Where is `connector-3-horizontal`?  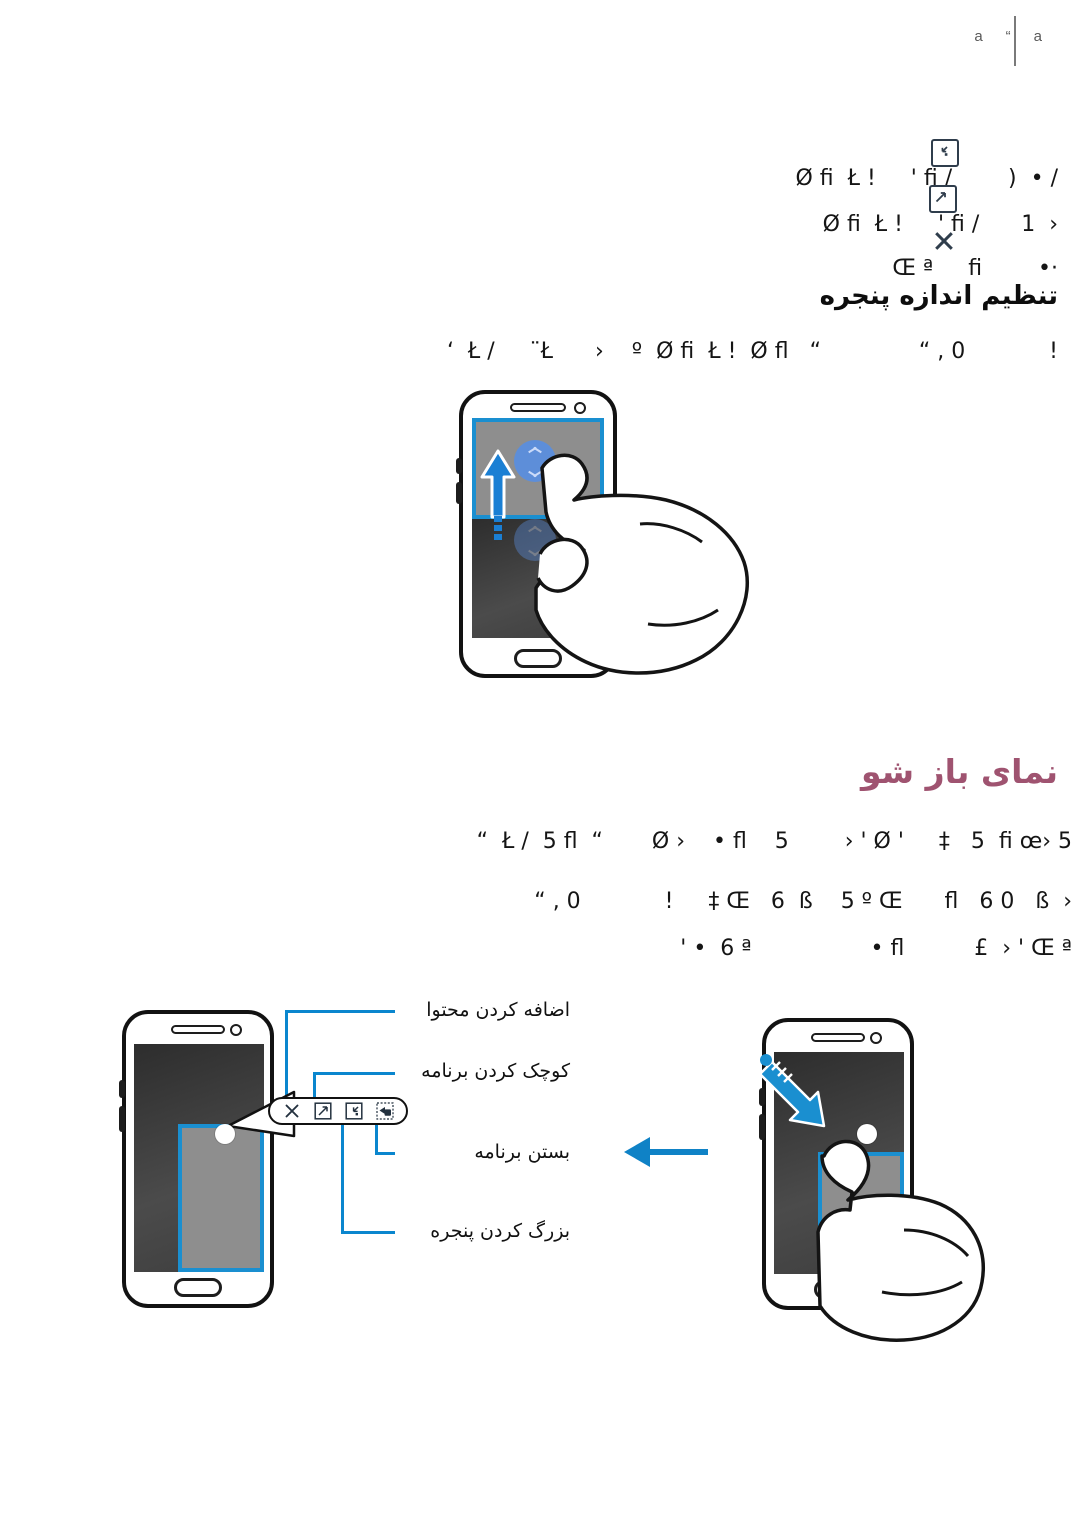 connector-3-horizontal is located at coordinates (385, 1153).